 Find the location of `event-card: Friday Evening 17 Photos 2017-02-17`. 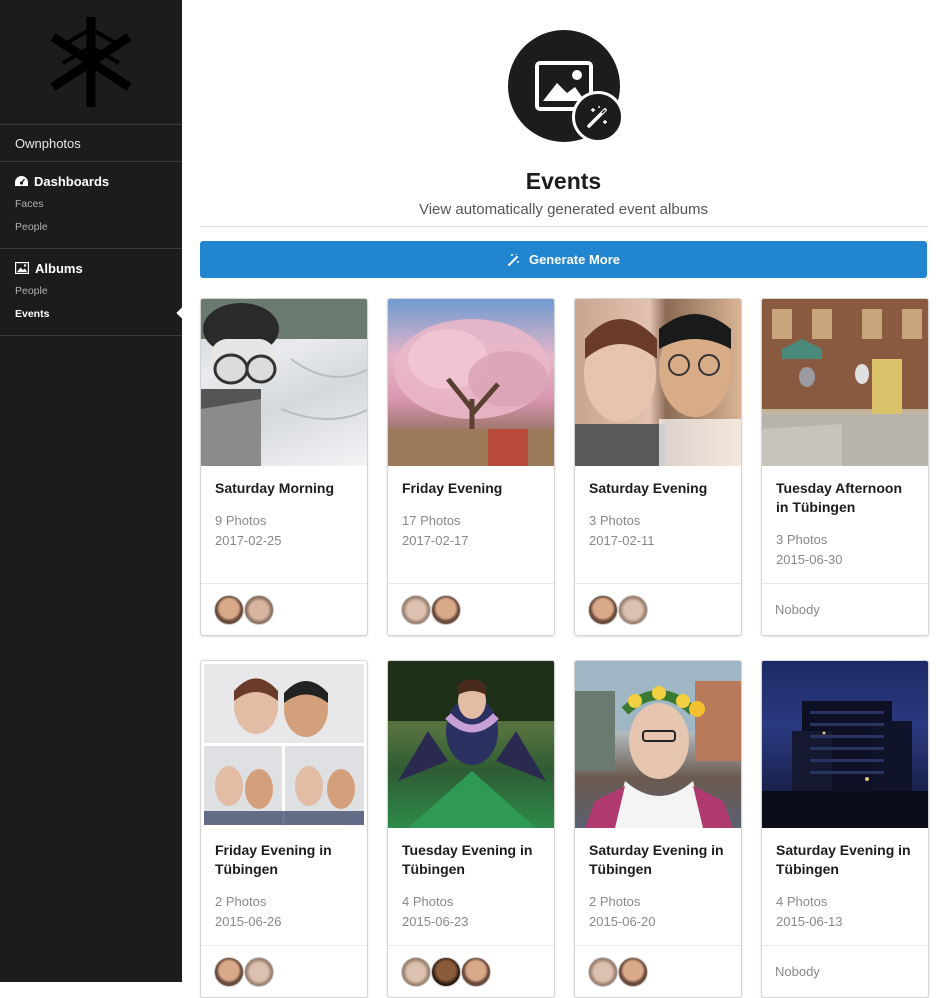

event-card: Friday Evening 17 Photos 2017-02-17 is located at coordinates (471, 467).